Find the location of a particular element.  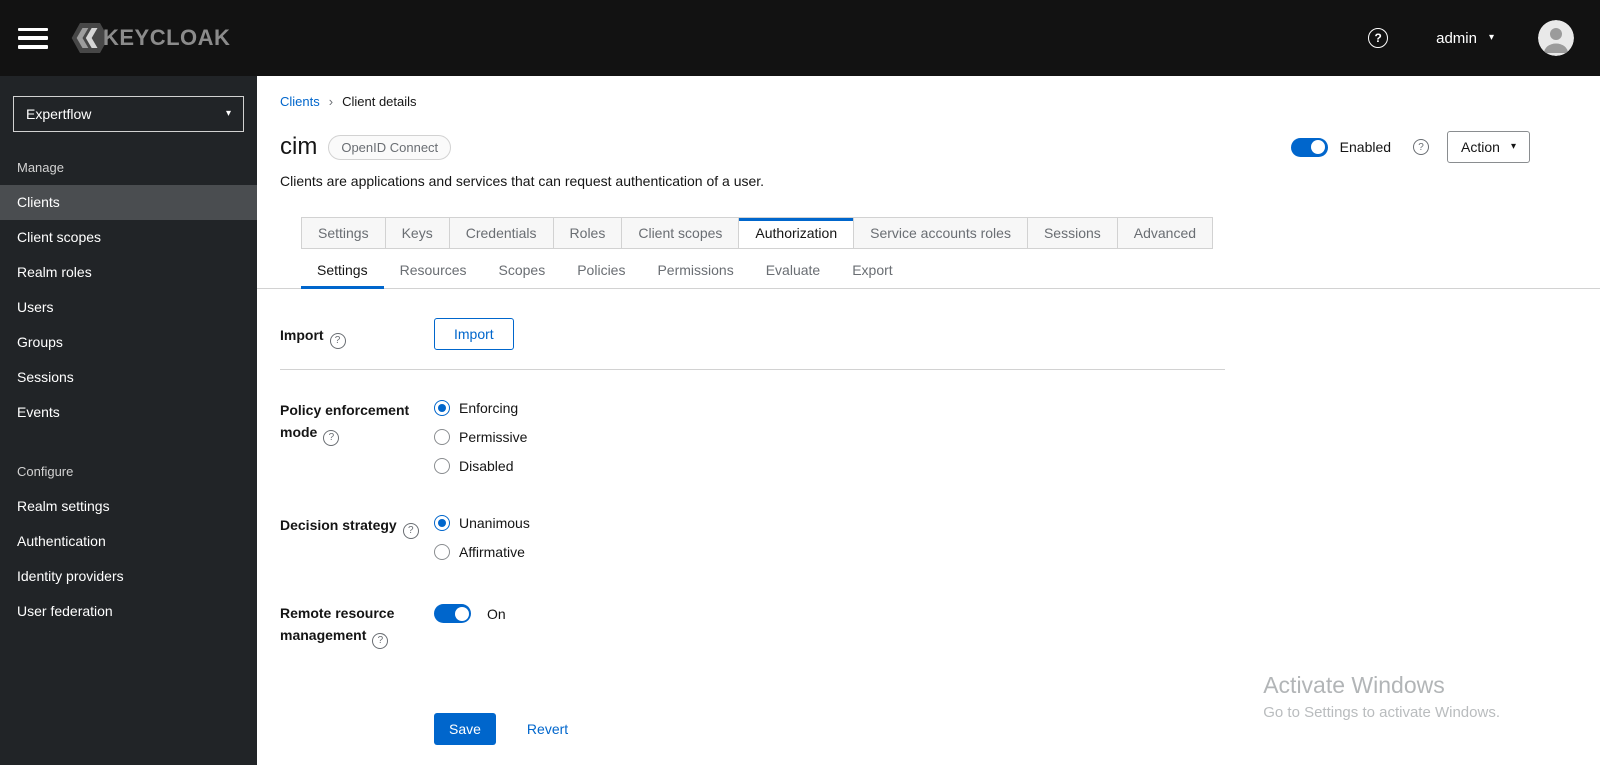

sidebar-item-realm-roles: Realm roles is located at coordinates (128, 272).